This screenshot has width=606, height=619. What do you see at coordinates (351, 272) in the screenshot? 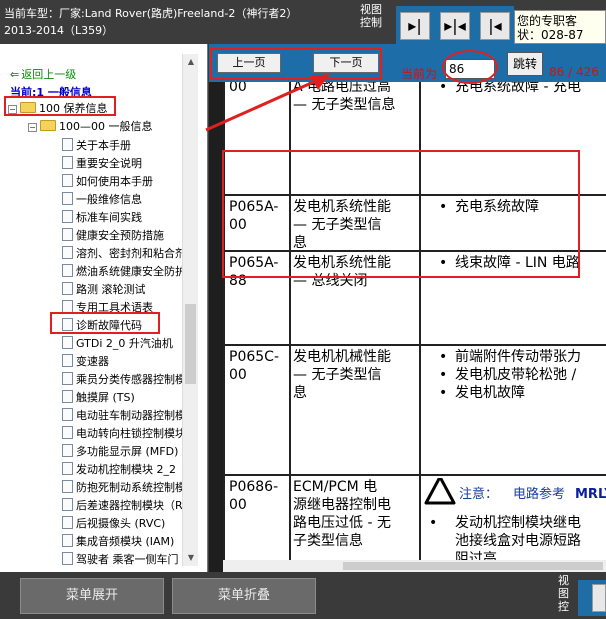
I see `dtc-description: 发电机系统性能 — 总线关闭` at bounding box center [351, 272].